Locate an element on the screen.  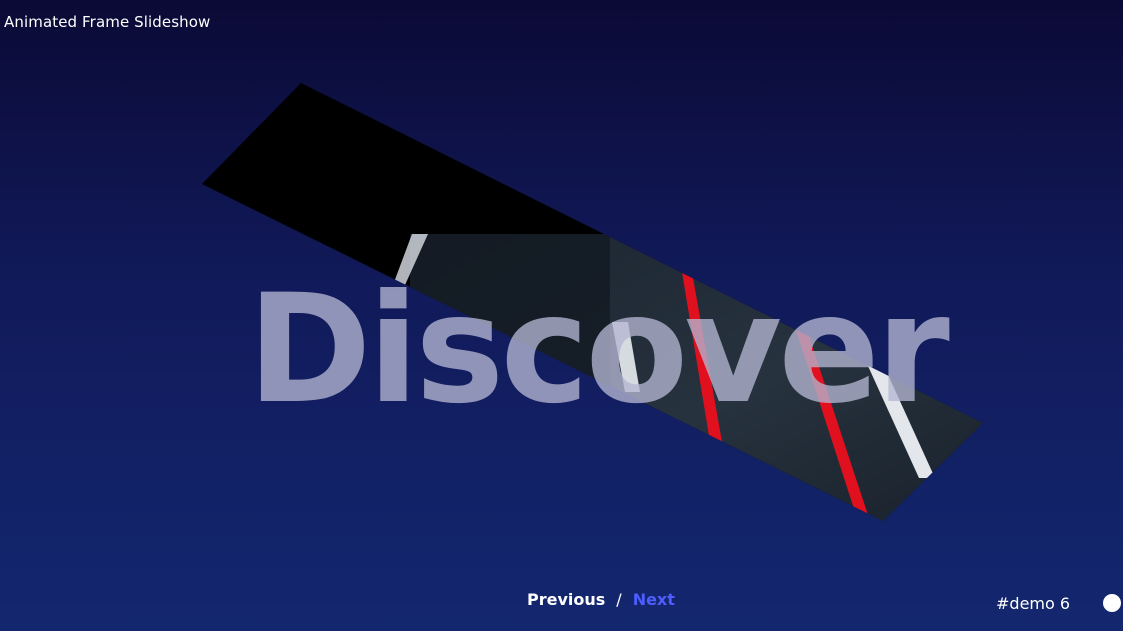
previous-button: Previous is located at coordinates (566, 599).